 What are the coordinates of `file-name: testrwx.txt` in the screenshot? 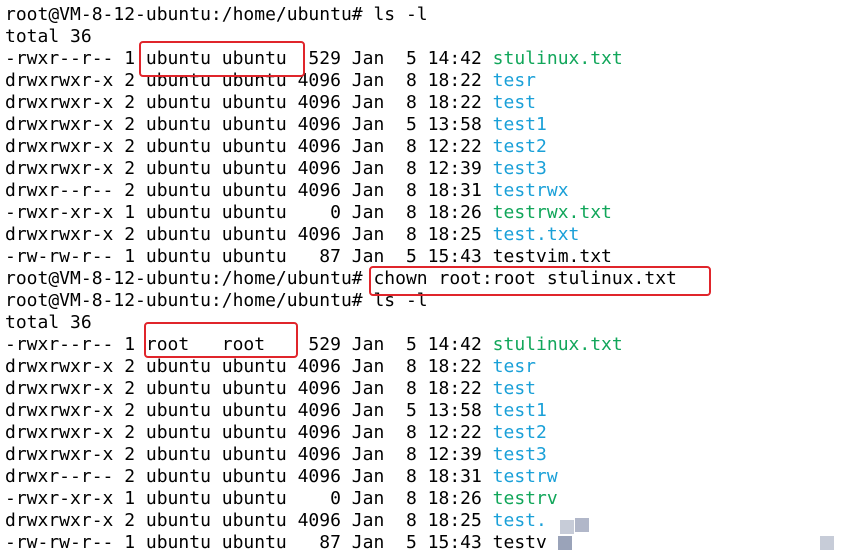 It's located at (552, 212).